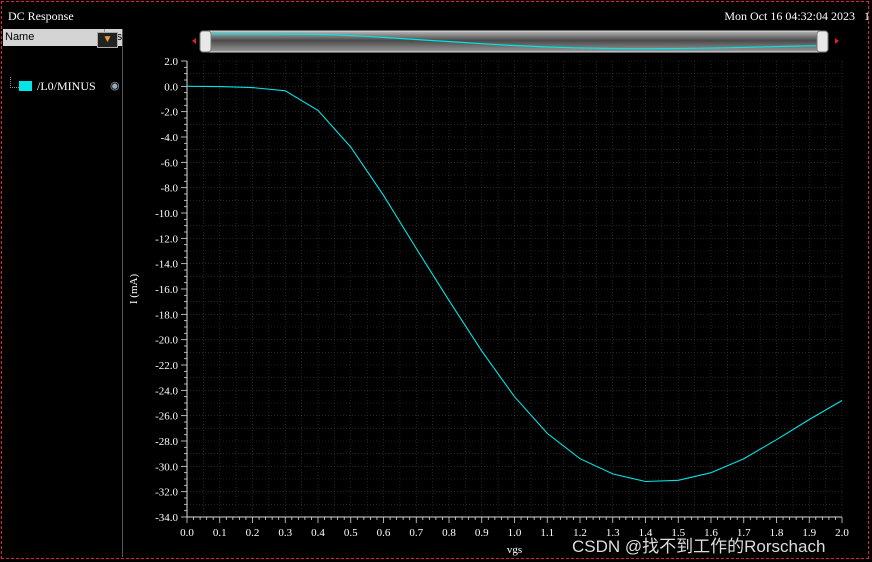 The width and height of the screenshot is (872, 562). I want to click on watermark-text: CSDN @找不到工作的Rorschach, so click(699, 546).